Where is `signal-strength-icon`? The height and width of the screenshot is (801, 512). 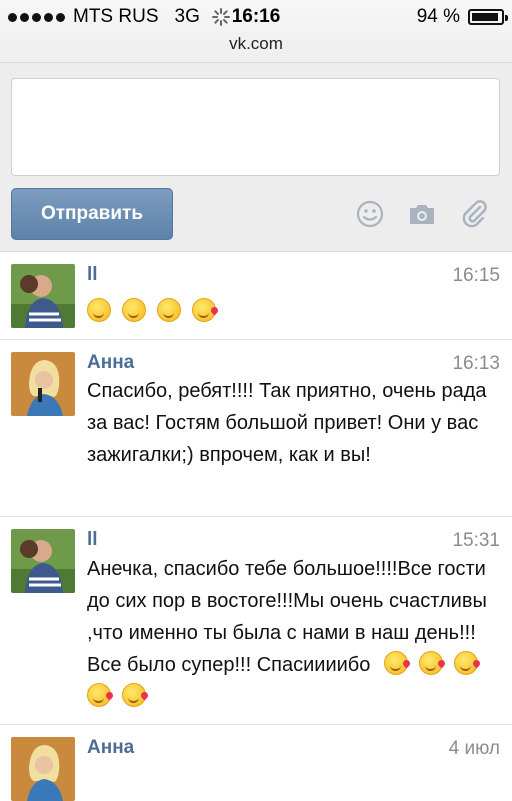 signal-strength-icon is located at coordinates (36, 17).